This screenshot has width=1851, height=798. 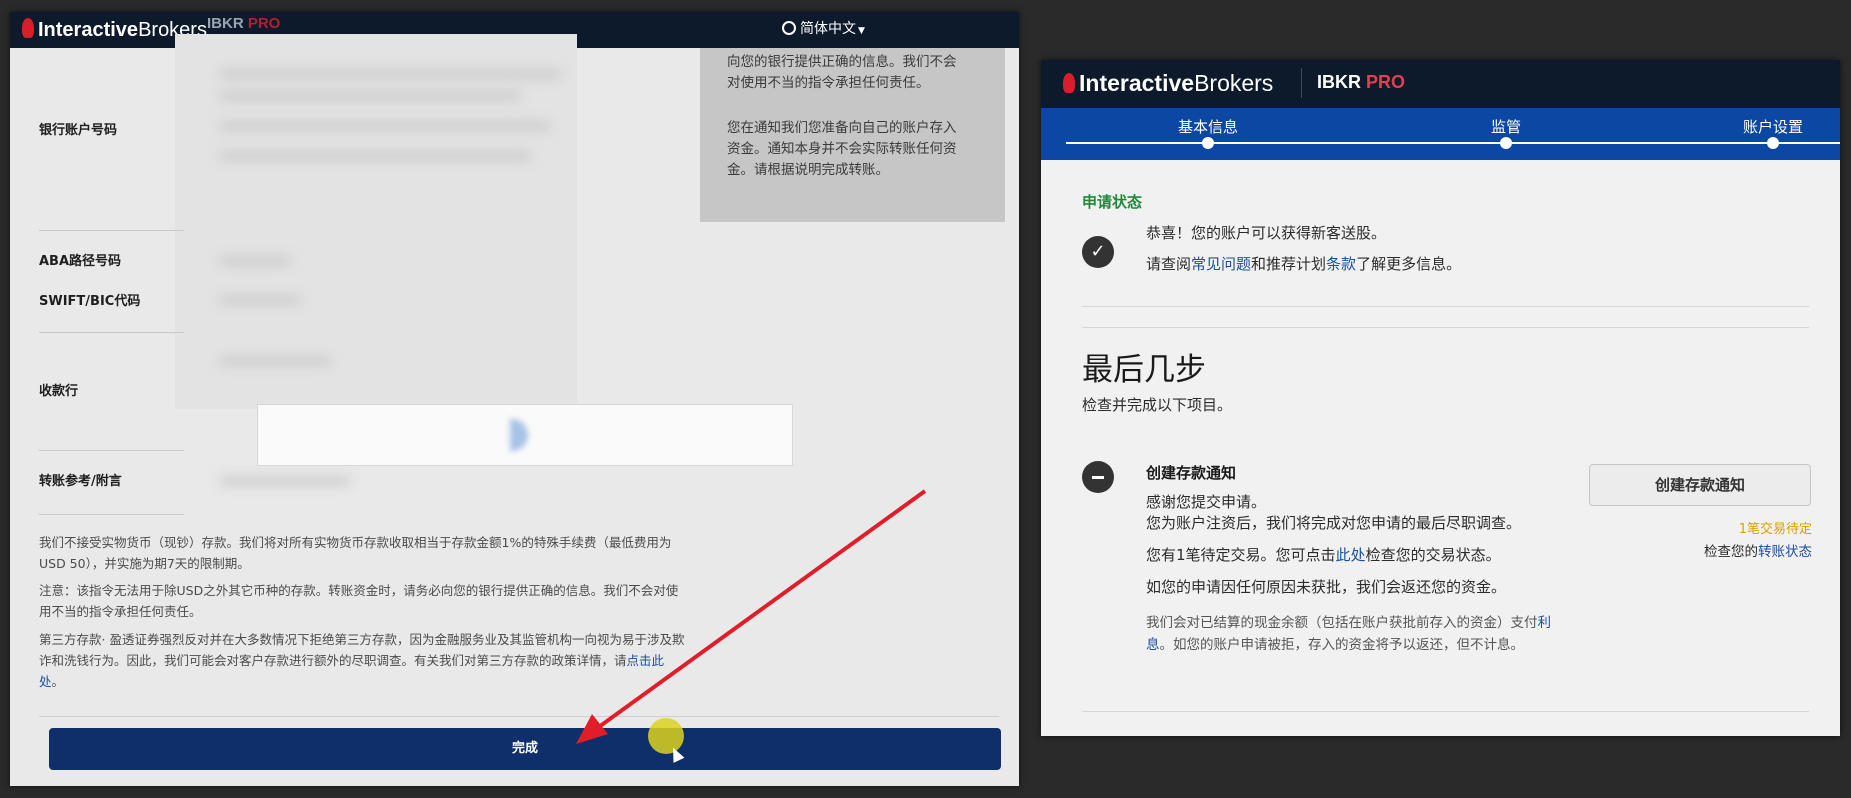 What do you see at coordinates (1098, 477) in the screenshot?
I see `pending-minus-icon` at bounding box center [1098, 477].